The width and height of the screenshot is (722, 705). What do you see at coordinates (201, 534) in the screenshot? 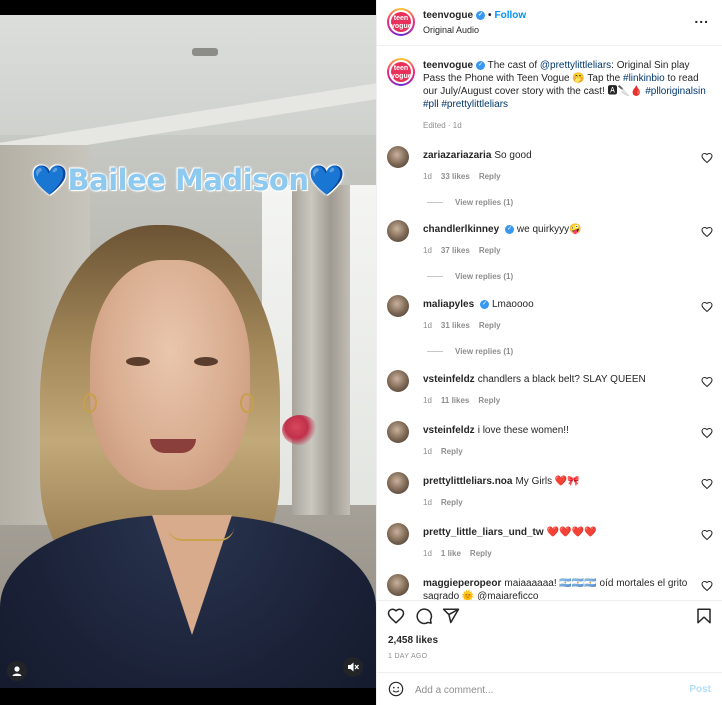
I see `video-necklace` at bounding box center [201, 534].